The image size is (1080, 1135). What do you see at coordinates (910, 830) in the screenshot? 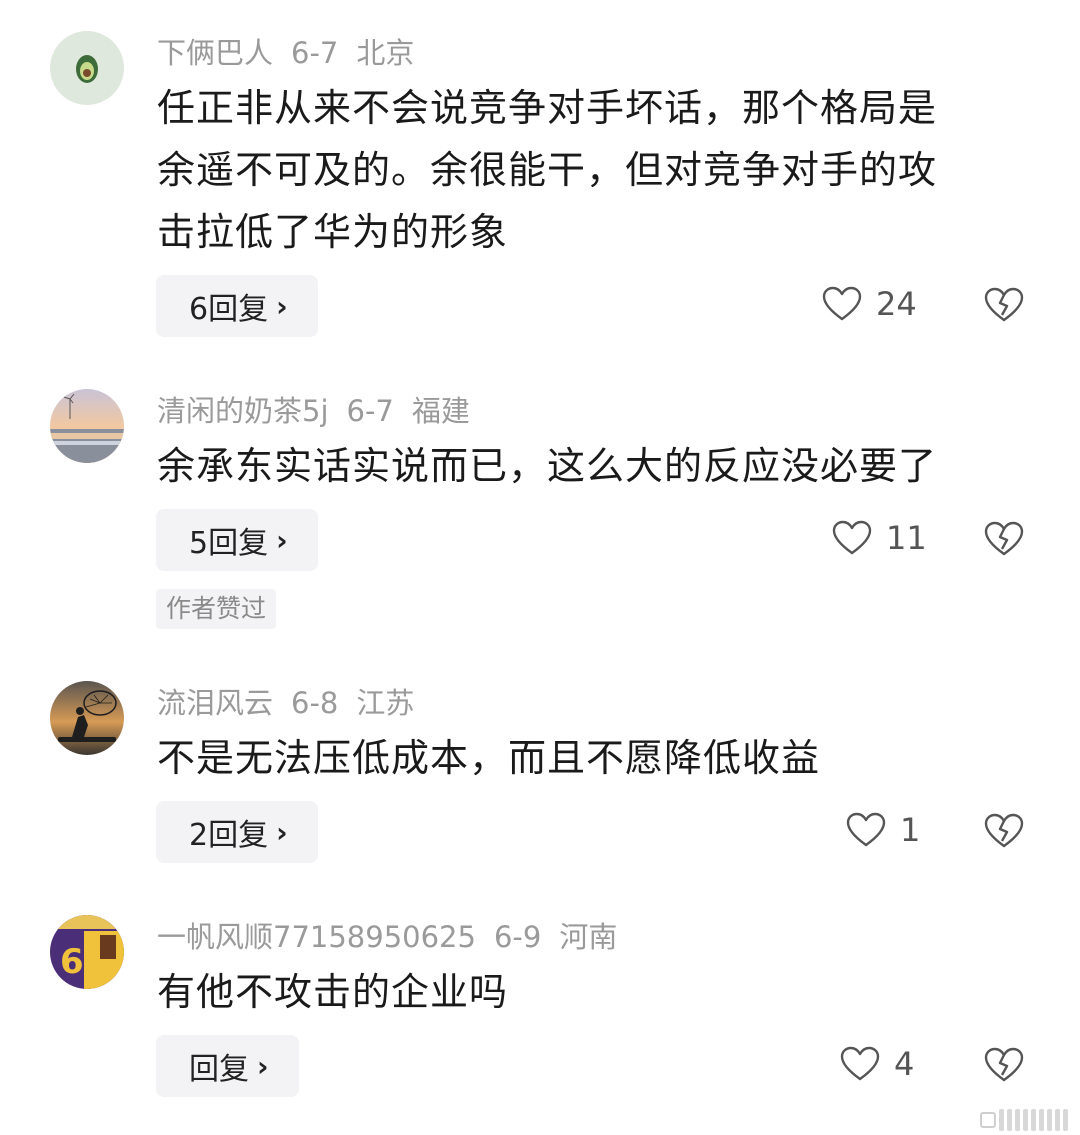
I see `like-count: 1` at bounding box center [910, 830].